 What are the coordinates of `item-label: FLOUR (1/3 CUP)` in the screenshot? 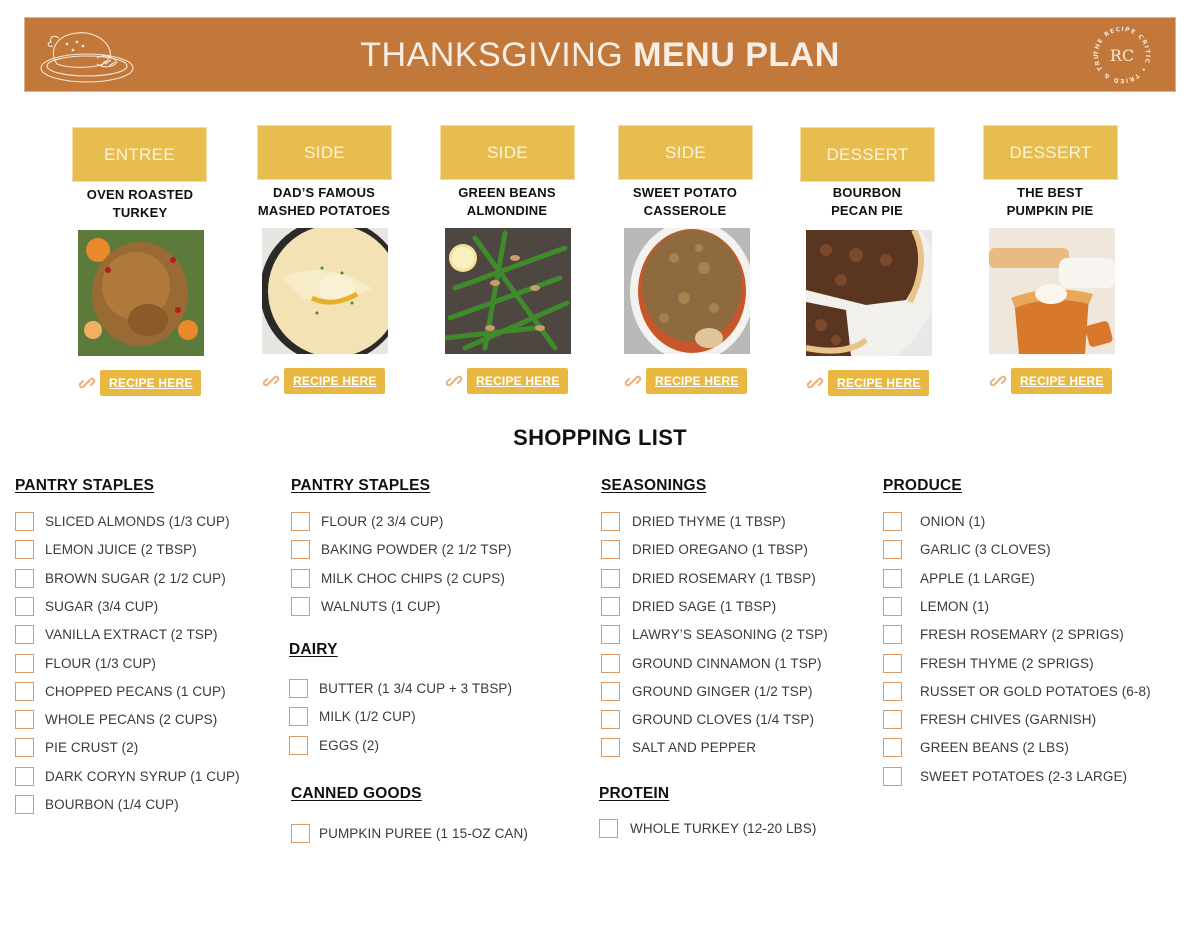 It's located at (101, 663).